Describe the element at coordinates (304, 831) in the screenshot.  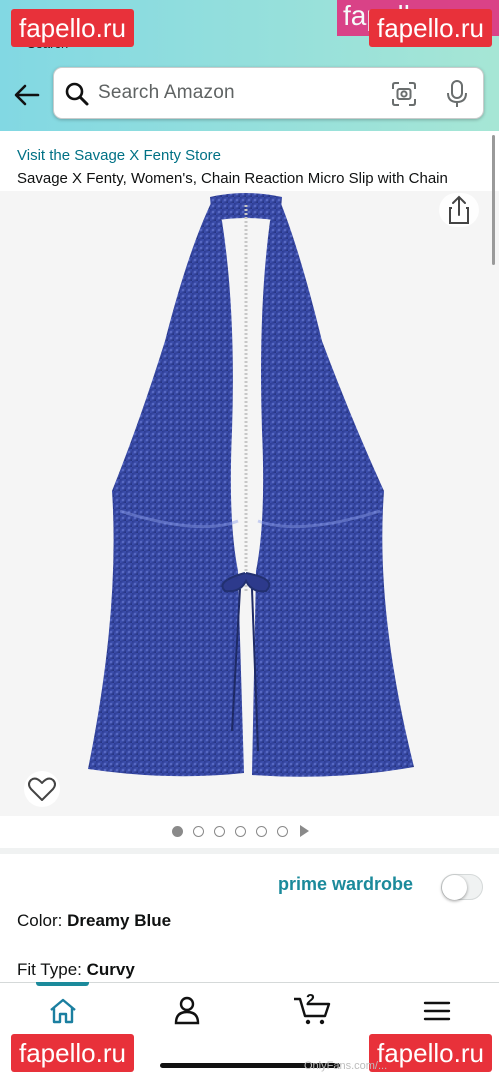
I see `video-play-icon` at that location.